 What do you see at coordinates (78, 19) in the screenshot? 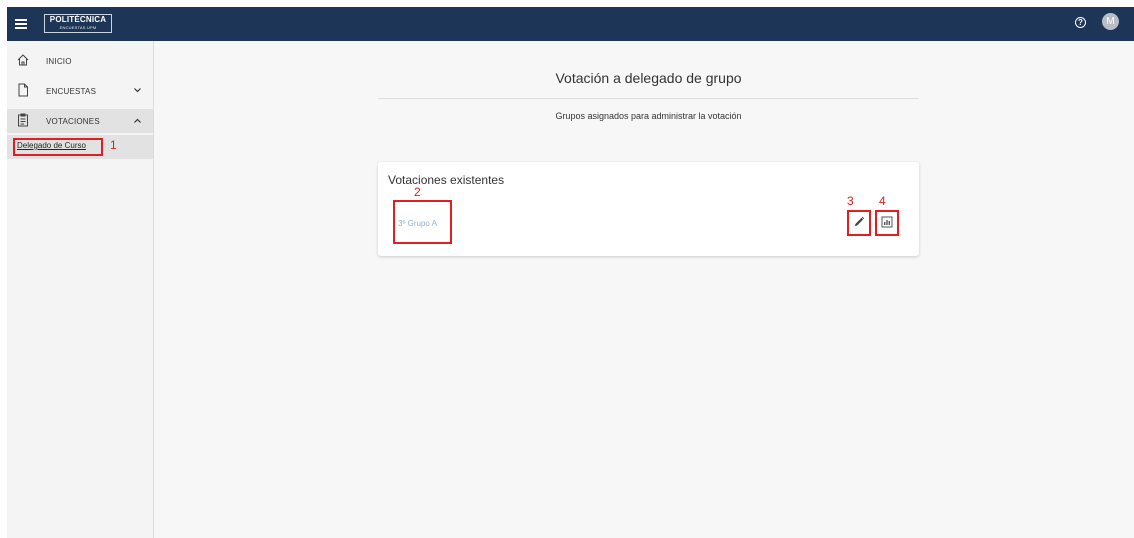
I see `logo-main-text: POLITÉCNICA` at bounding box center [78, 19].